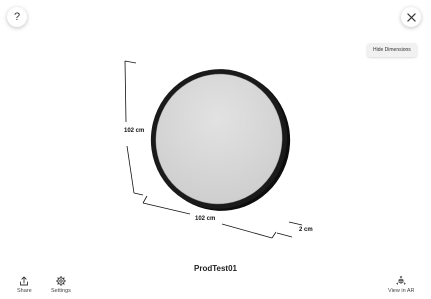 Image resolution: width=431 pixels, height=299 pixels. I want to click on share-button: Share, so click(24, 285).